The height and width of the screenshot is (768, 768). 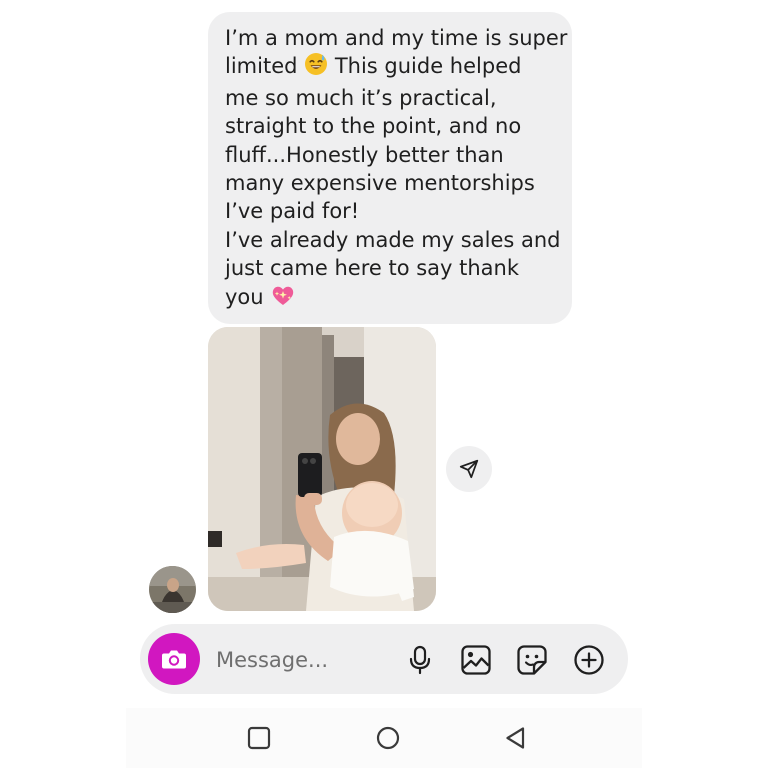 What do you see at coordinates (361, 97) in the screenshot?
I see `message-line: me so much it’s practical,` at bounding box center [361, 97].